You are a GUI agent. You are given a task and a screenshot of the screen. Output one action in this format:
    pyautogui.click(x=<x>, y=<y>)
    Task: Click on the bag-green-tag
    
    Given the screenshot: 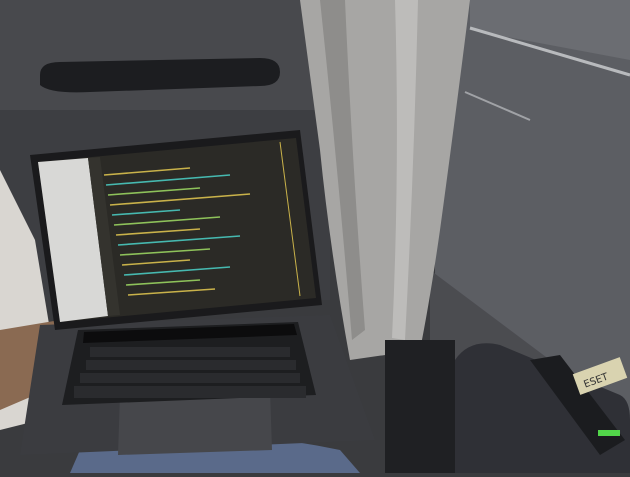 What is the action you would take?
    pyautogui.click(x=609, y=433)
    